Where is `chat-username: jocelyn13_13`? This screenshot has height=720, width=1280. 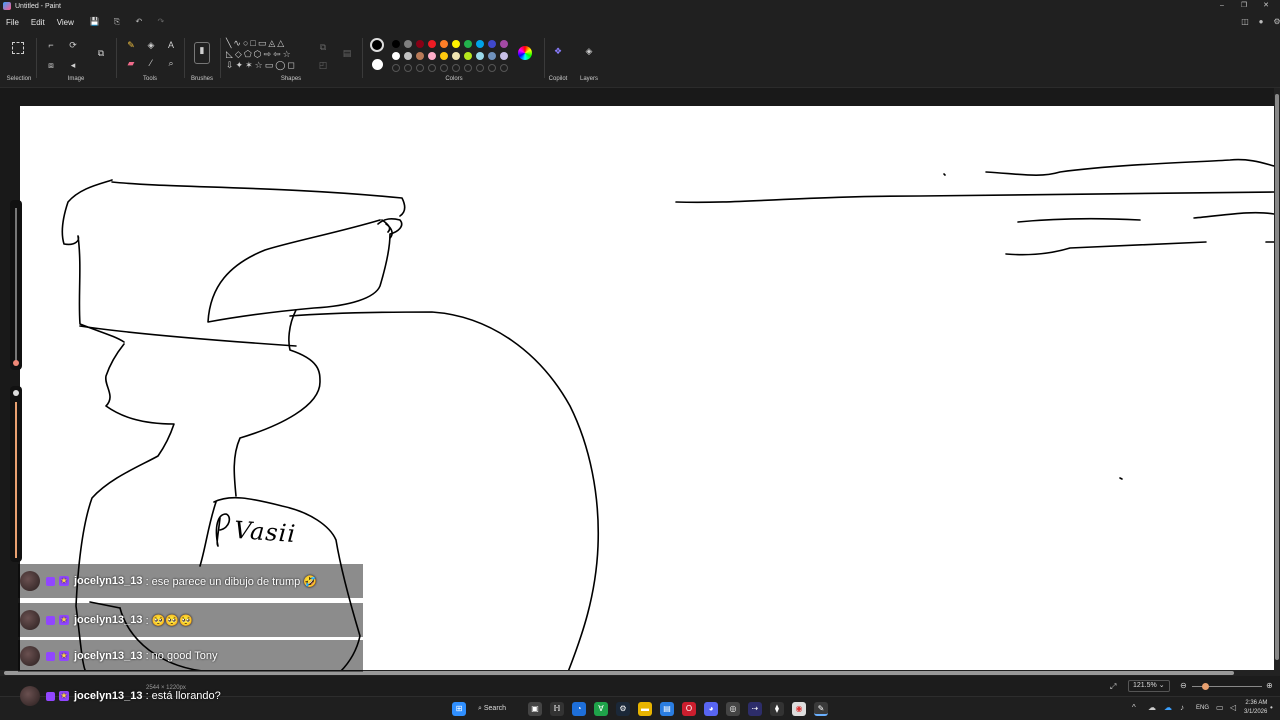 chat-username: jocelyn13_13 is located at coordinates (108, 581).